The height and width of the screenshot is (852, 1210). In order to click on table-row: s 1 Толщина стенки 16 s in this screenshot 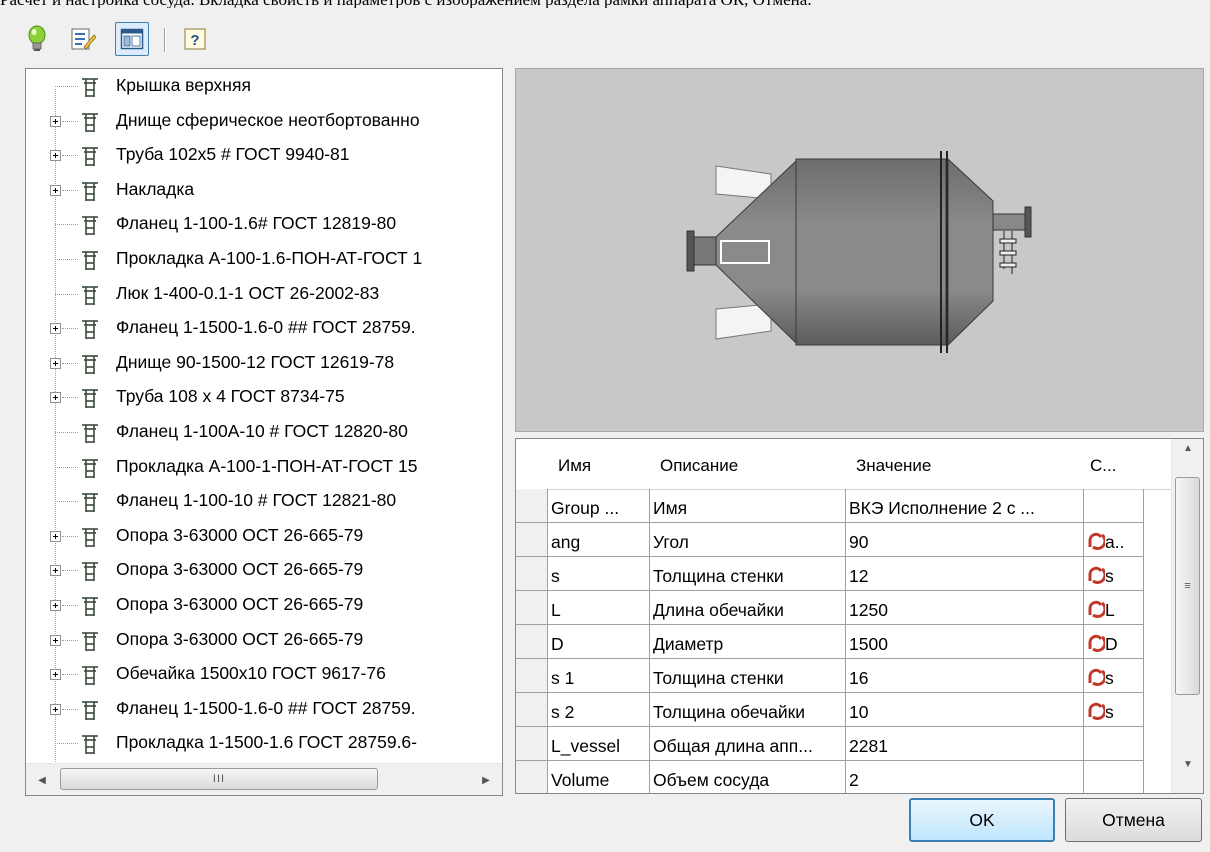, I will do `click(843, 676)`.